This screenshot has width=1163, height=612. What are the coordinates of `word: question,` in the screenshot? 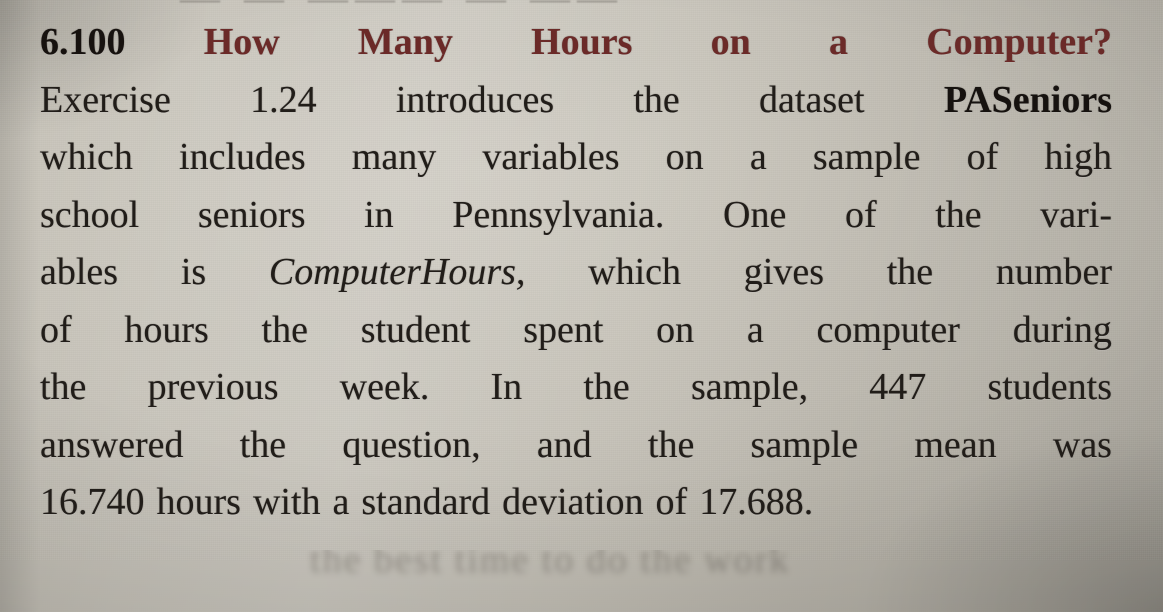 It's located at (411, 444).